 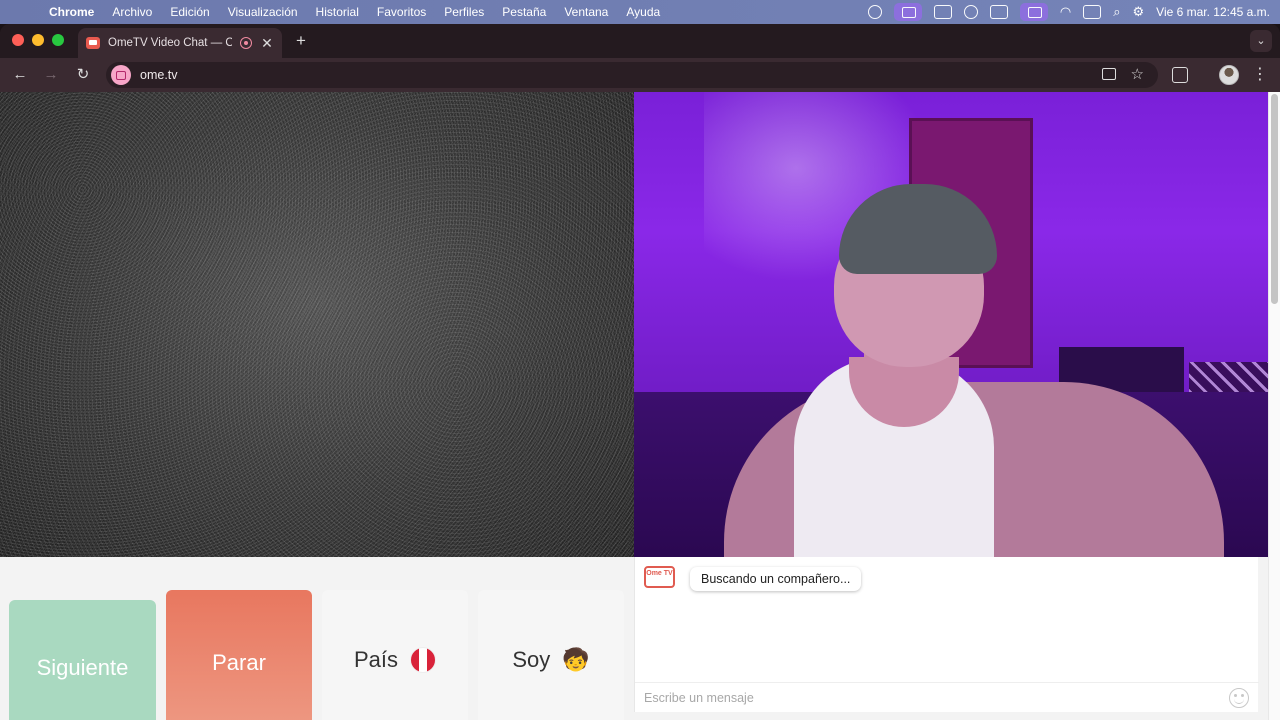 I want to click on chat-input-area, so click(x=947, y=697).